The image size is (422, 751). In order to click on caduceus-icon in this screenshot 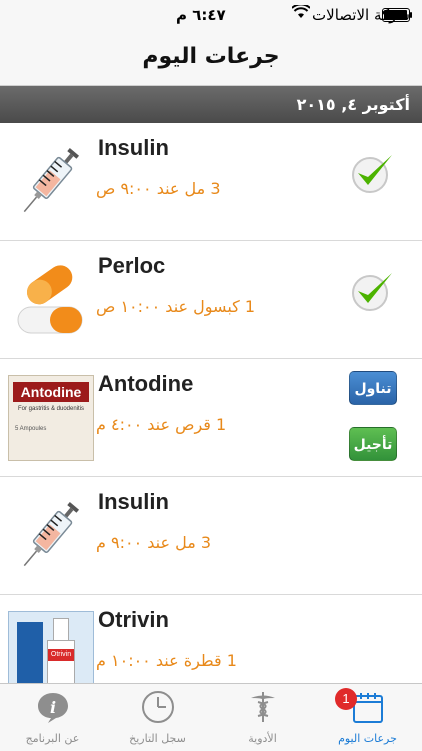, I will do `click(263, 707)`.